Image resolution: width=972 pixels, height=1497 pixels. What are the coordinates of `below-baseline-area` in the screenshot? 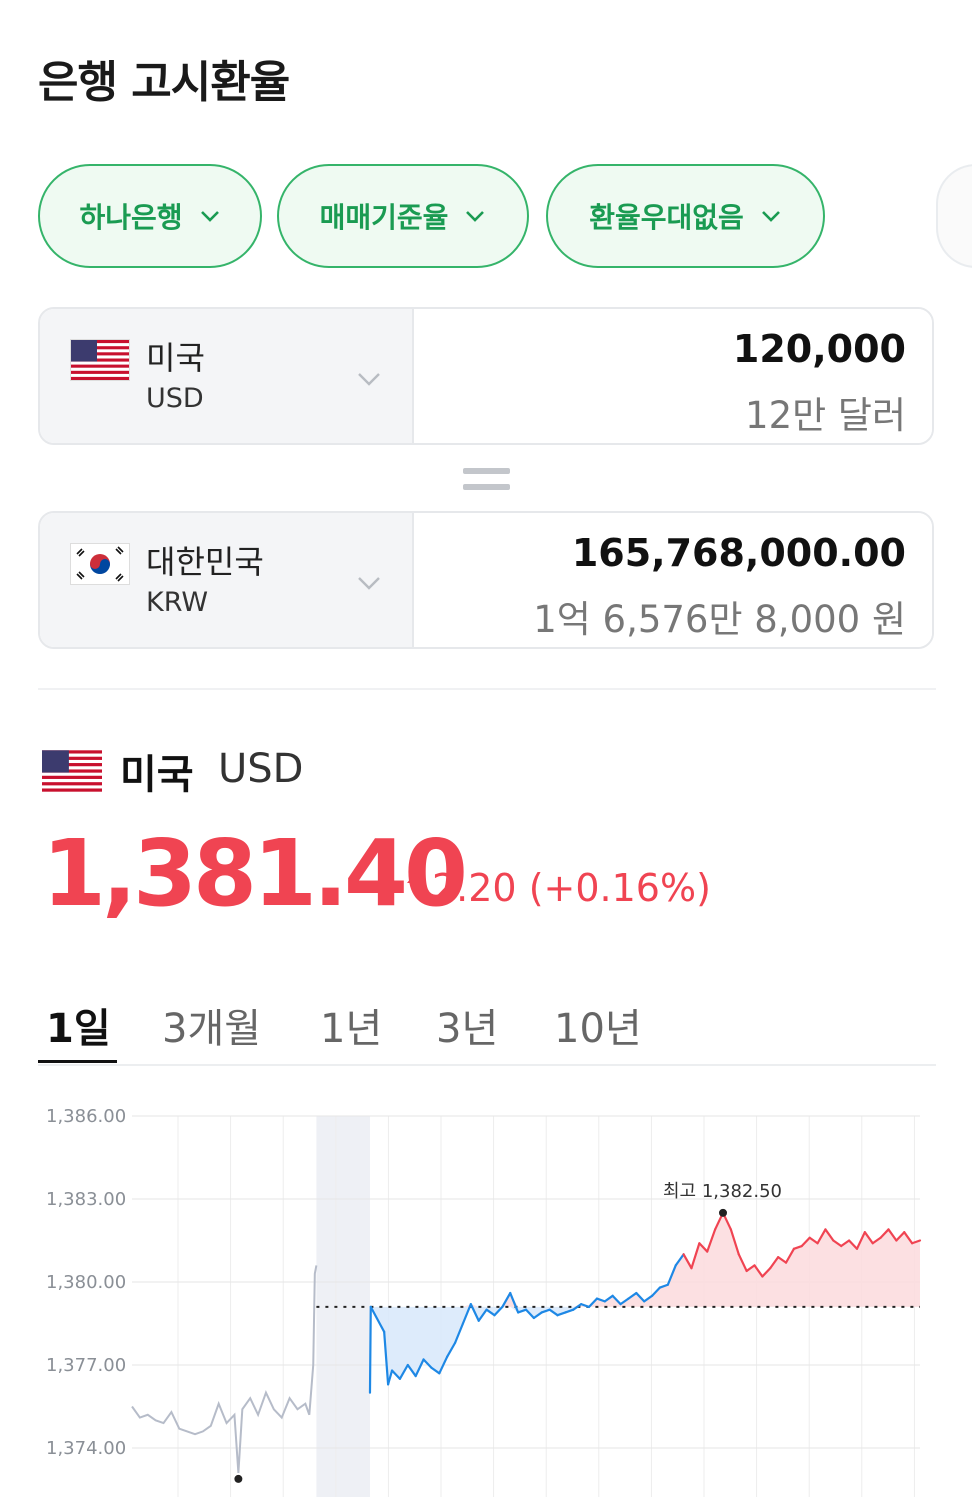 It's located at (644, 1349).